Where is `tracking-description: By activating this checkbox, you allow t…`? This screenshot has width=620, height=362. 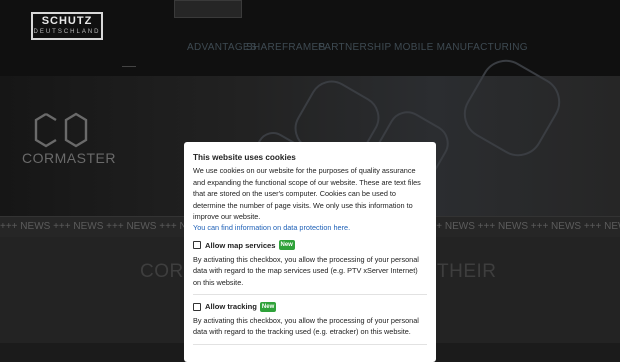
tracking-description: By activating this checkbox, you allow t… is located at coordinates (306, 326).